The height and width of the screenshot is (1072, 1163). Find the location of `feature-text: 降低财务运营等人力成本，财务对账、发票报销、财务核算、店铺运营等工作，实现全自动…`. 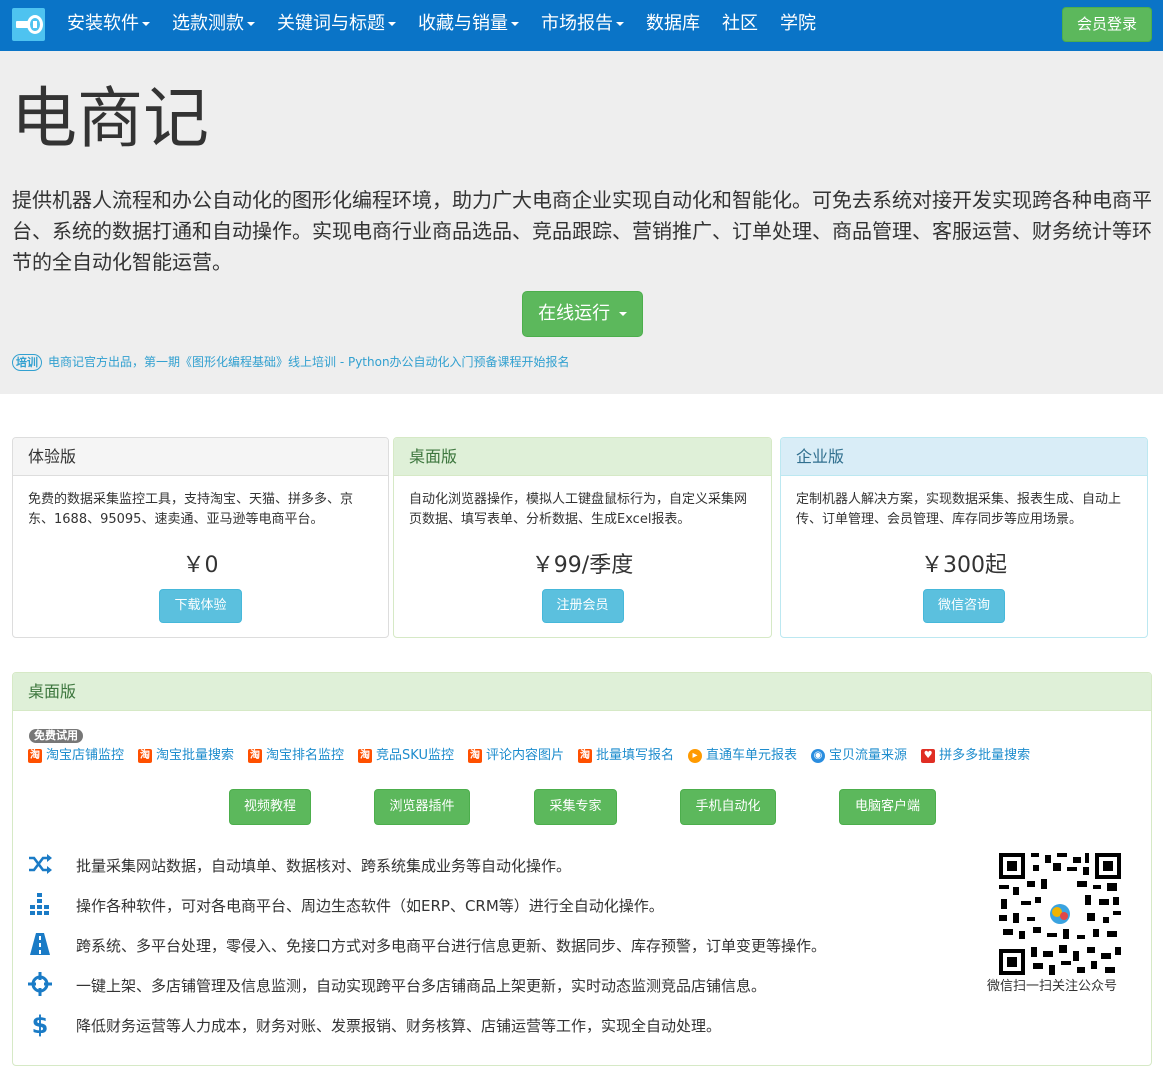

feature-text: 降低财务运营等人力成本，财务对账、发票报销、财务核算、店铺运营等工作，实现全自动… is located at coordinates (399, 1026).